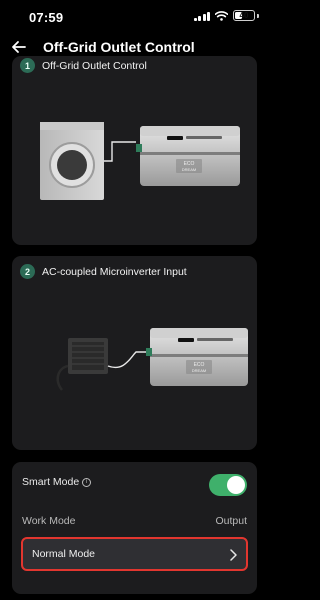 The width and height of the screenshot is (320, 600). I want to click on mode-select-label: Normal Mode, so click(64, 554).